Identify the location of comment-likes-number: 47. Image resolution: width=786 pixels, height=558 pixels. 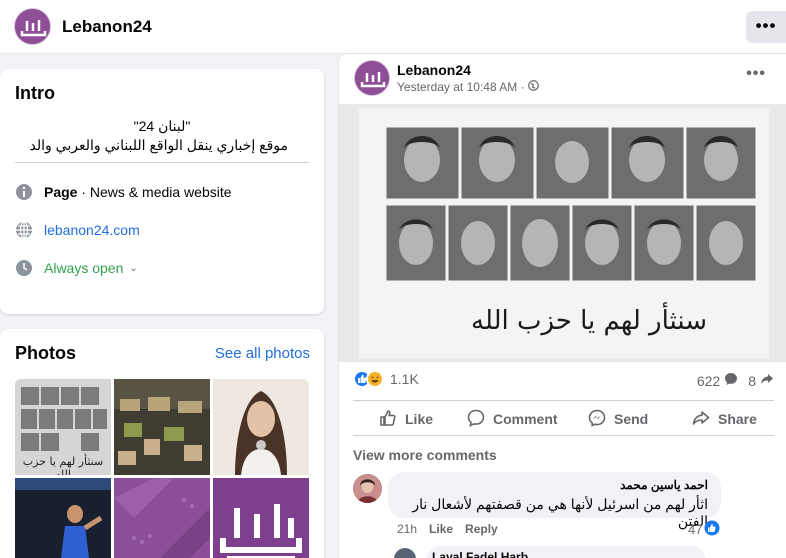
(695, 529).